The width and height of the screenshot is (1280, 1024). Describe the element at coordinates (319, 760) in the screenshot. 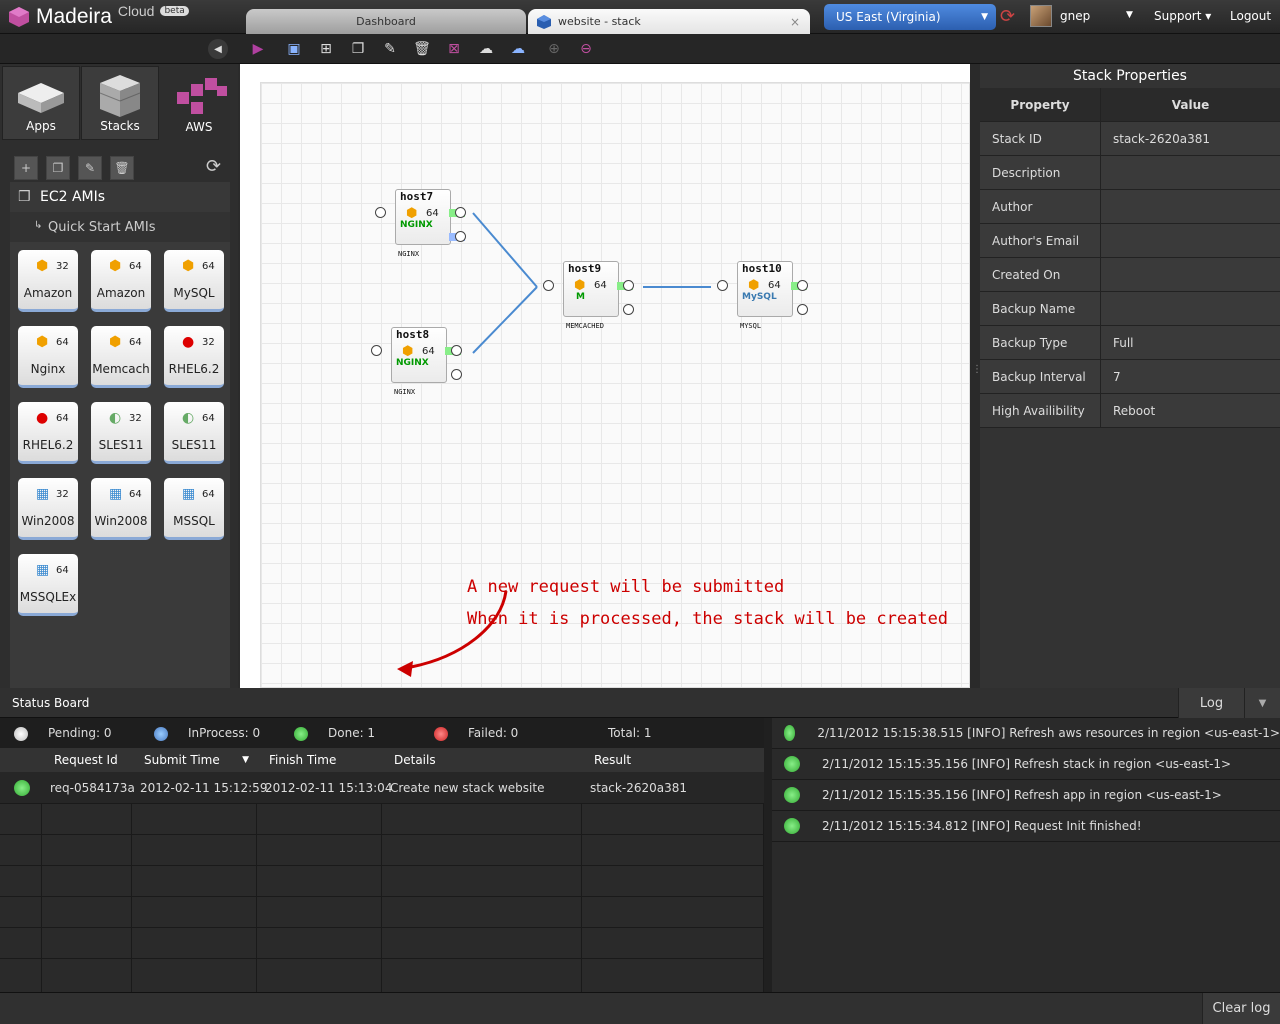

I see `table-header-finish-time: Finish Time` at that location.